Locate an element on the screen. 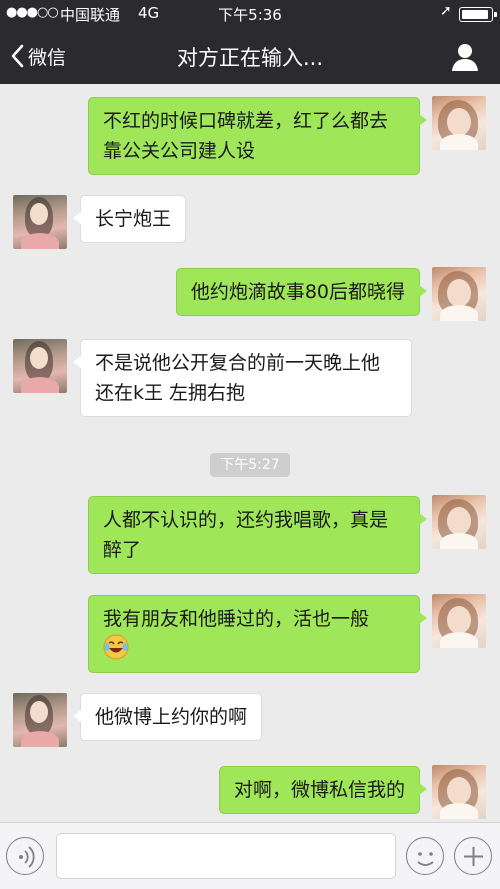 The image size is (500, 889). message-bubble-outgoing: 人都不认识的，还约我唱歌，真是醉了 is located at coordinates (257, 535).